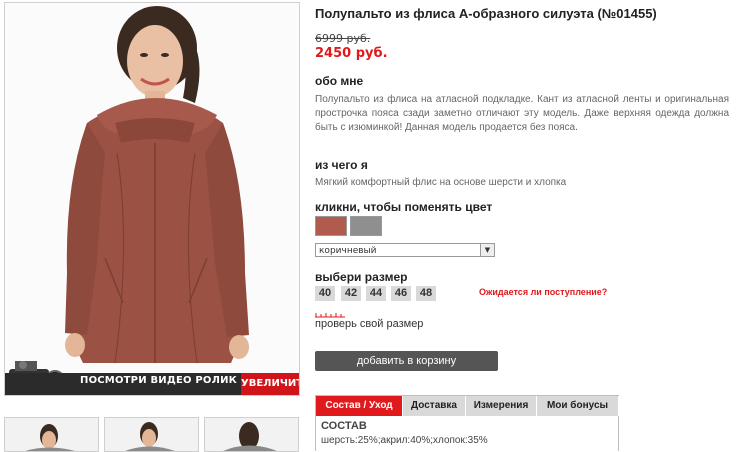 This screenshot has height=452, width=748. I want to click on material-heading: из чего я, so click(341, 165).